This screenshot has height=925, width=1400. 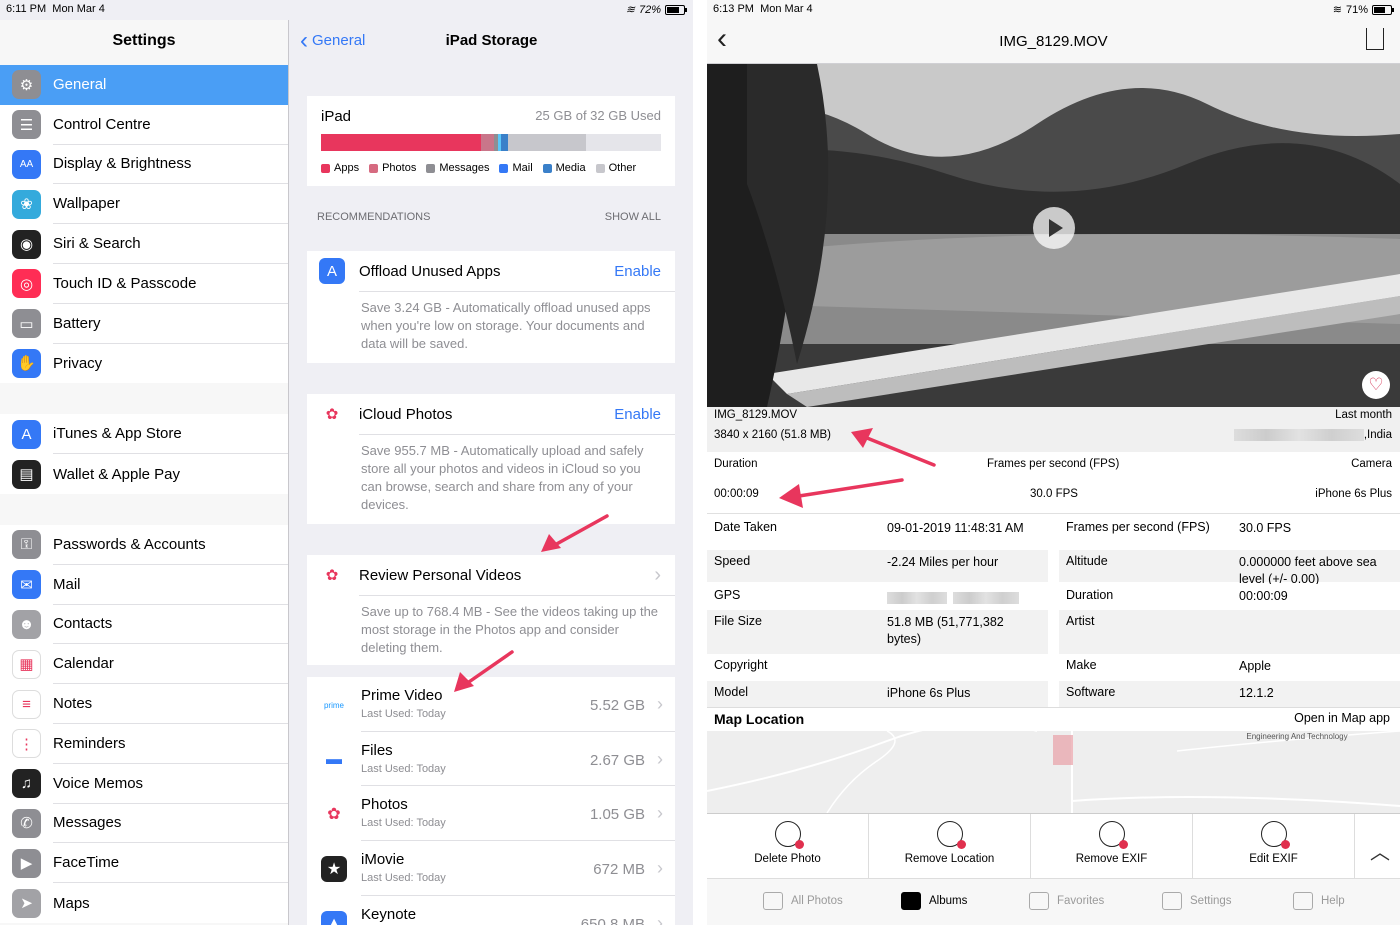 What do you see at coordinates (491, 414) in the screenshot?
I see `recommendation-header: ✿ iCloud Photos Enable` at bounding box center [491, 414].